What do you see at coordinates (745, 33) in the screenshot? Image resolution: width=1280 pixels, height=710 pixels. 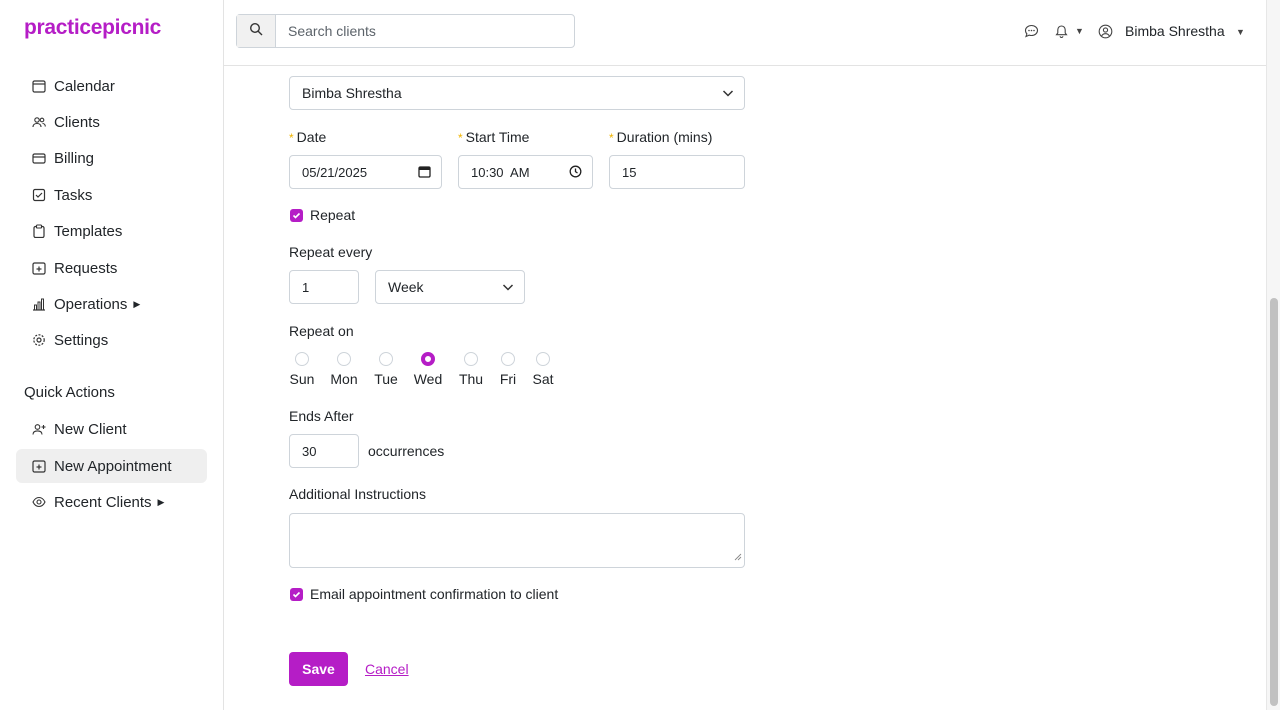 I see `top-header: ▼ Bimba Shrestha ▼` at bounding box center [745, 33].